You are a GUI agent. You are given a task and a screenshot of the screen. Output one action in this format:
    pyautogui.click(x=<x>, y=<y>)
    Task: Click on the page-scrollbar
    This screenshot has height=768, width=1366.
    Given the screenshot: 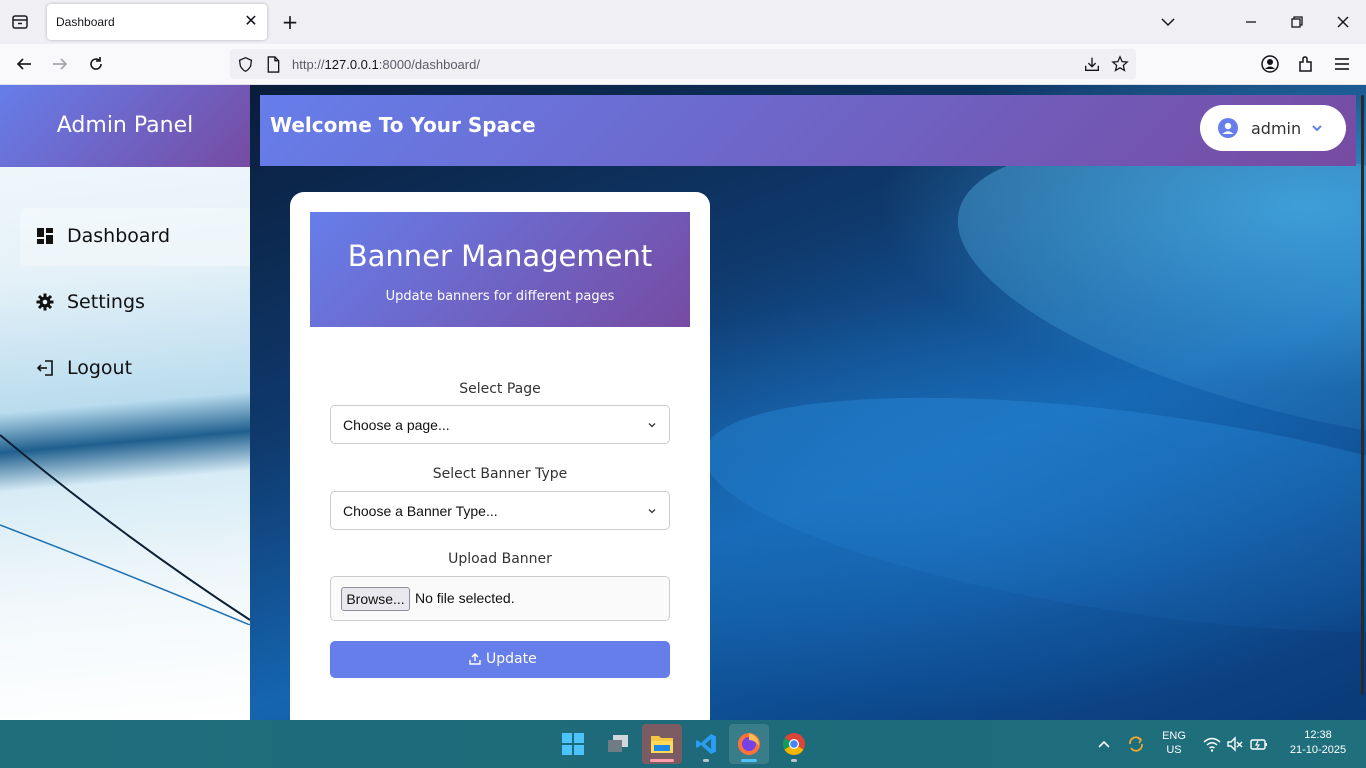 What is the action you would take?
    pyautogui.click(x=1362, y=395)
    